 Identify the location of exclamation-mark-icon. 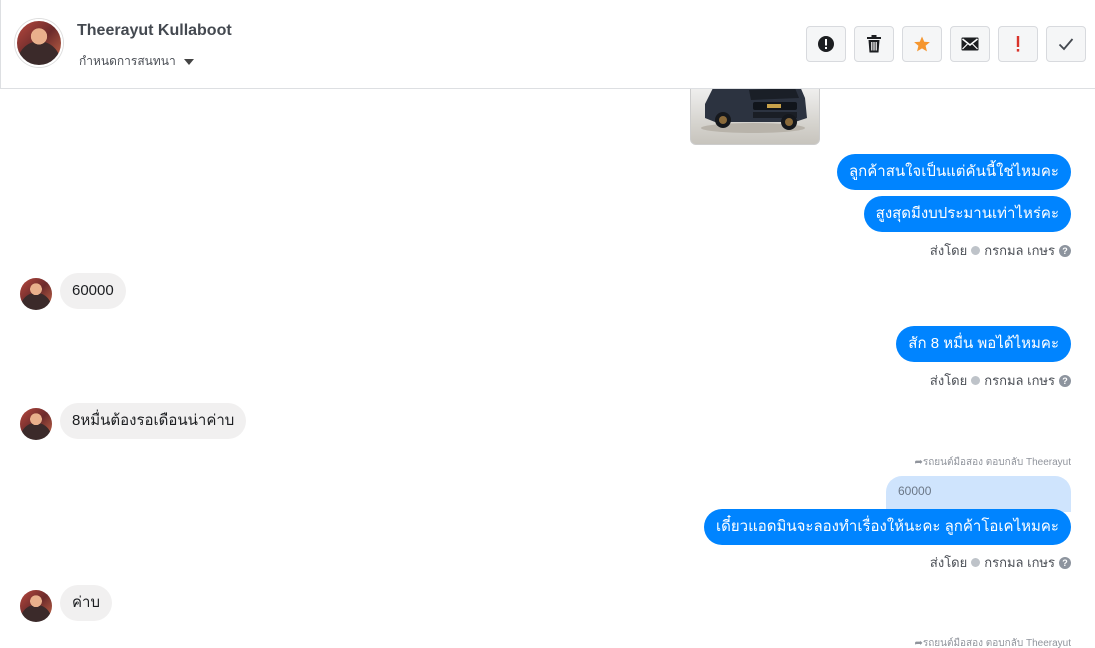
(1018, 44).